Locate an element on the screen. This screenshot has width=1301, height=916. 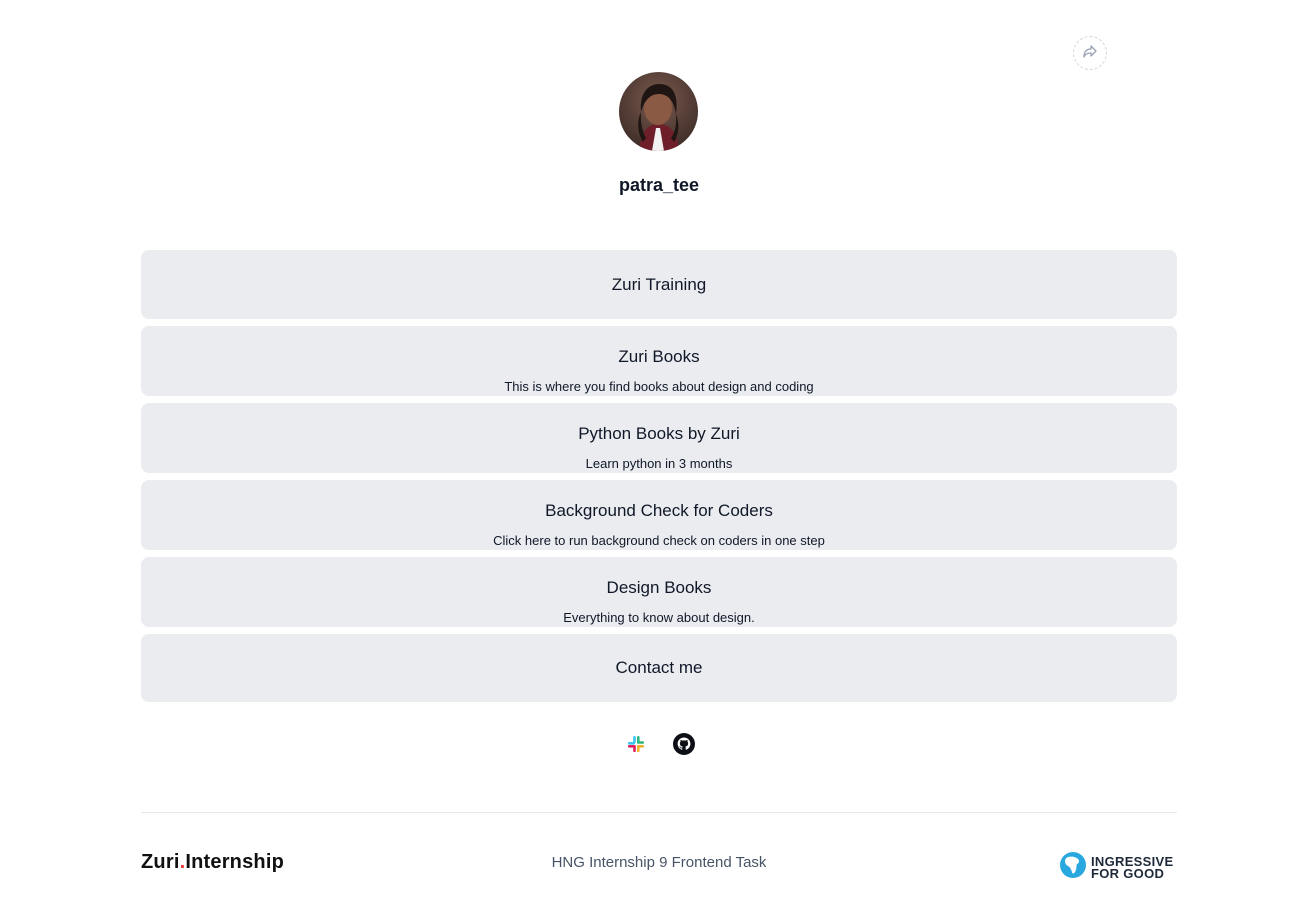
link-title: Zuri Books is located at coordinates (659, 356).